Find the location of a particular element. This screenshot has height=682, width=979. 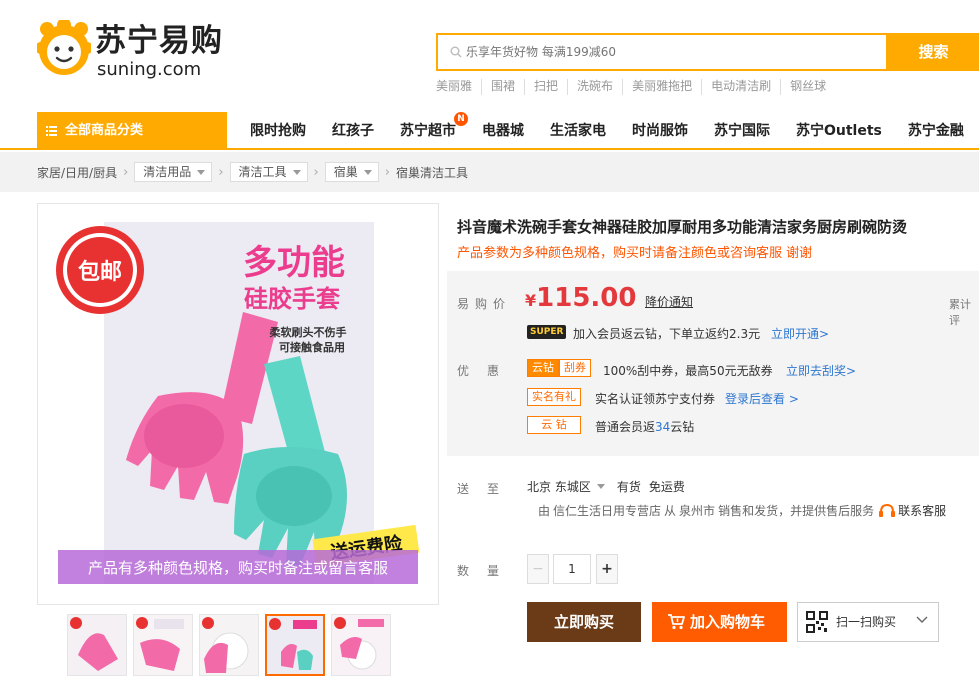

thumbnail-active is located at coordinates (295, 645).